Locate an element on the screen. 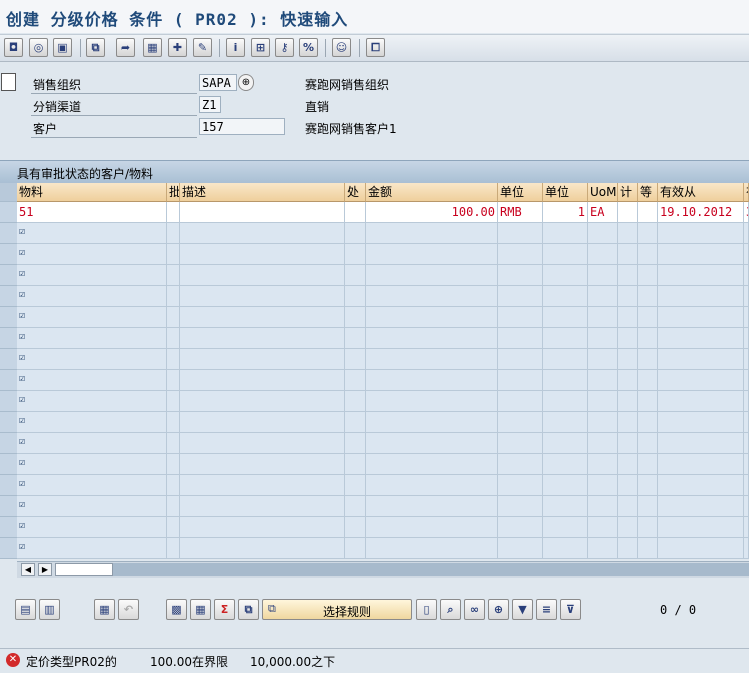  cell-material: 51 is located at coordinates (92, 212).